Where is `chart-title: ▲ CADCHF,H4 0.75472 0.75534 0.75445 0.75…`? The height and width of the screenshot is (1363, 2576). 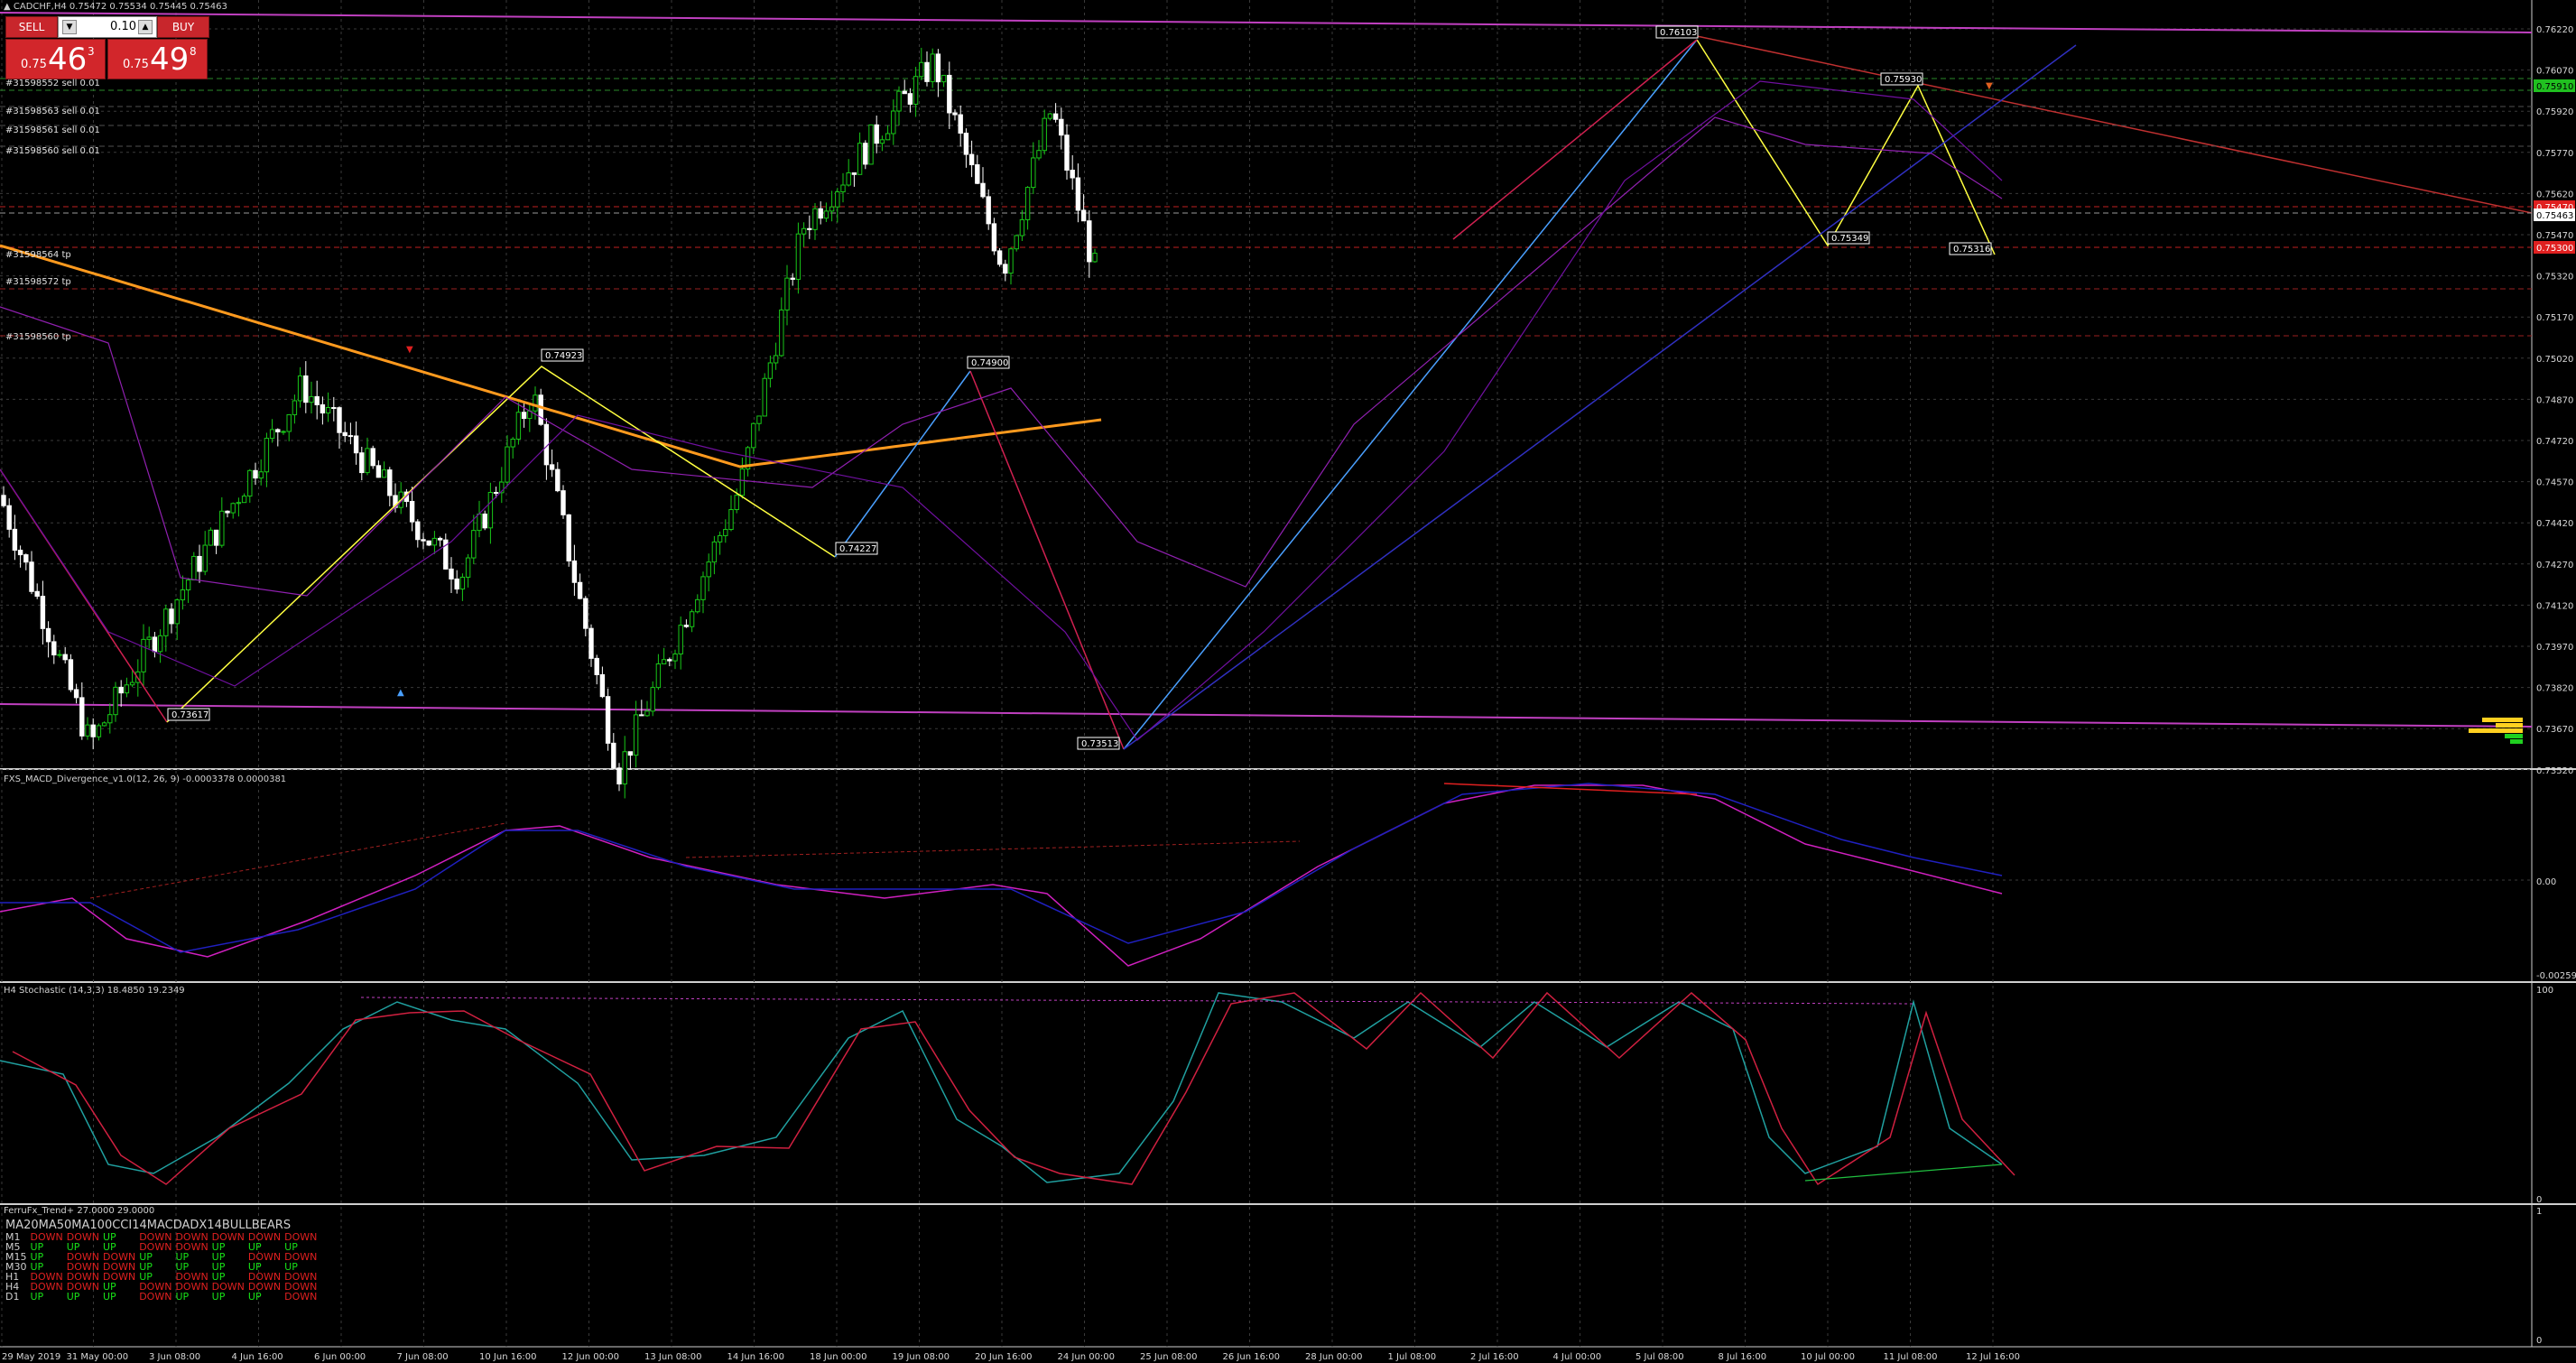 chart-title: ▲ CADCHF,H4 0.75472 0.75534 0.75445 0.75… is located at coordinates (115, 7).